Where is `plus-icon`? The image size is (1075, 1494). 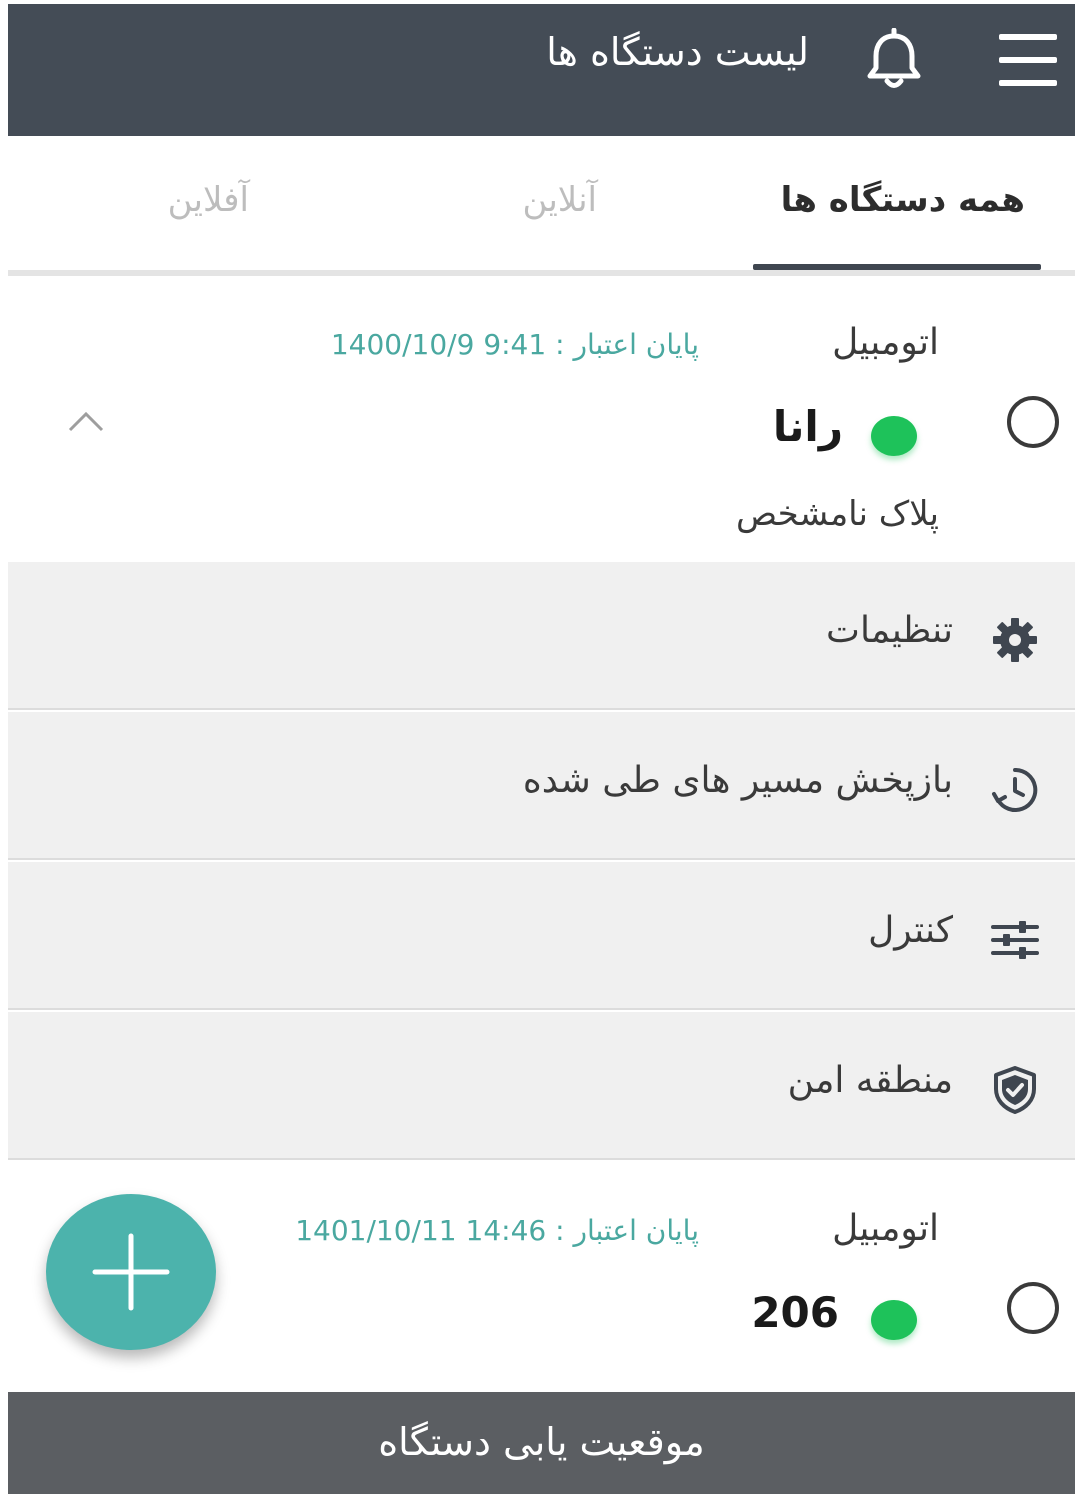
plus-icon is located at coordinates (131, 1272).